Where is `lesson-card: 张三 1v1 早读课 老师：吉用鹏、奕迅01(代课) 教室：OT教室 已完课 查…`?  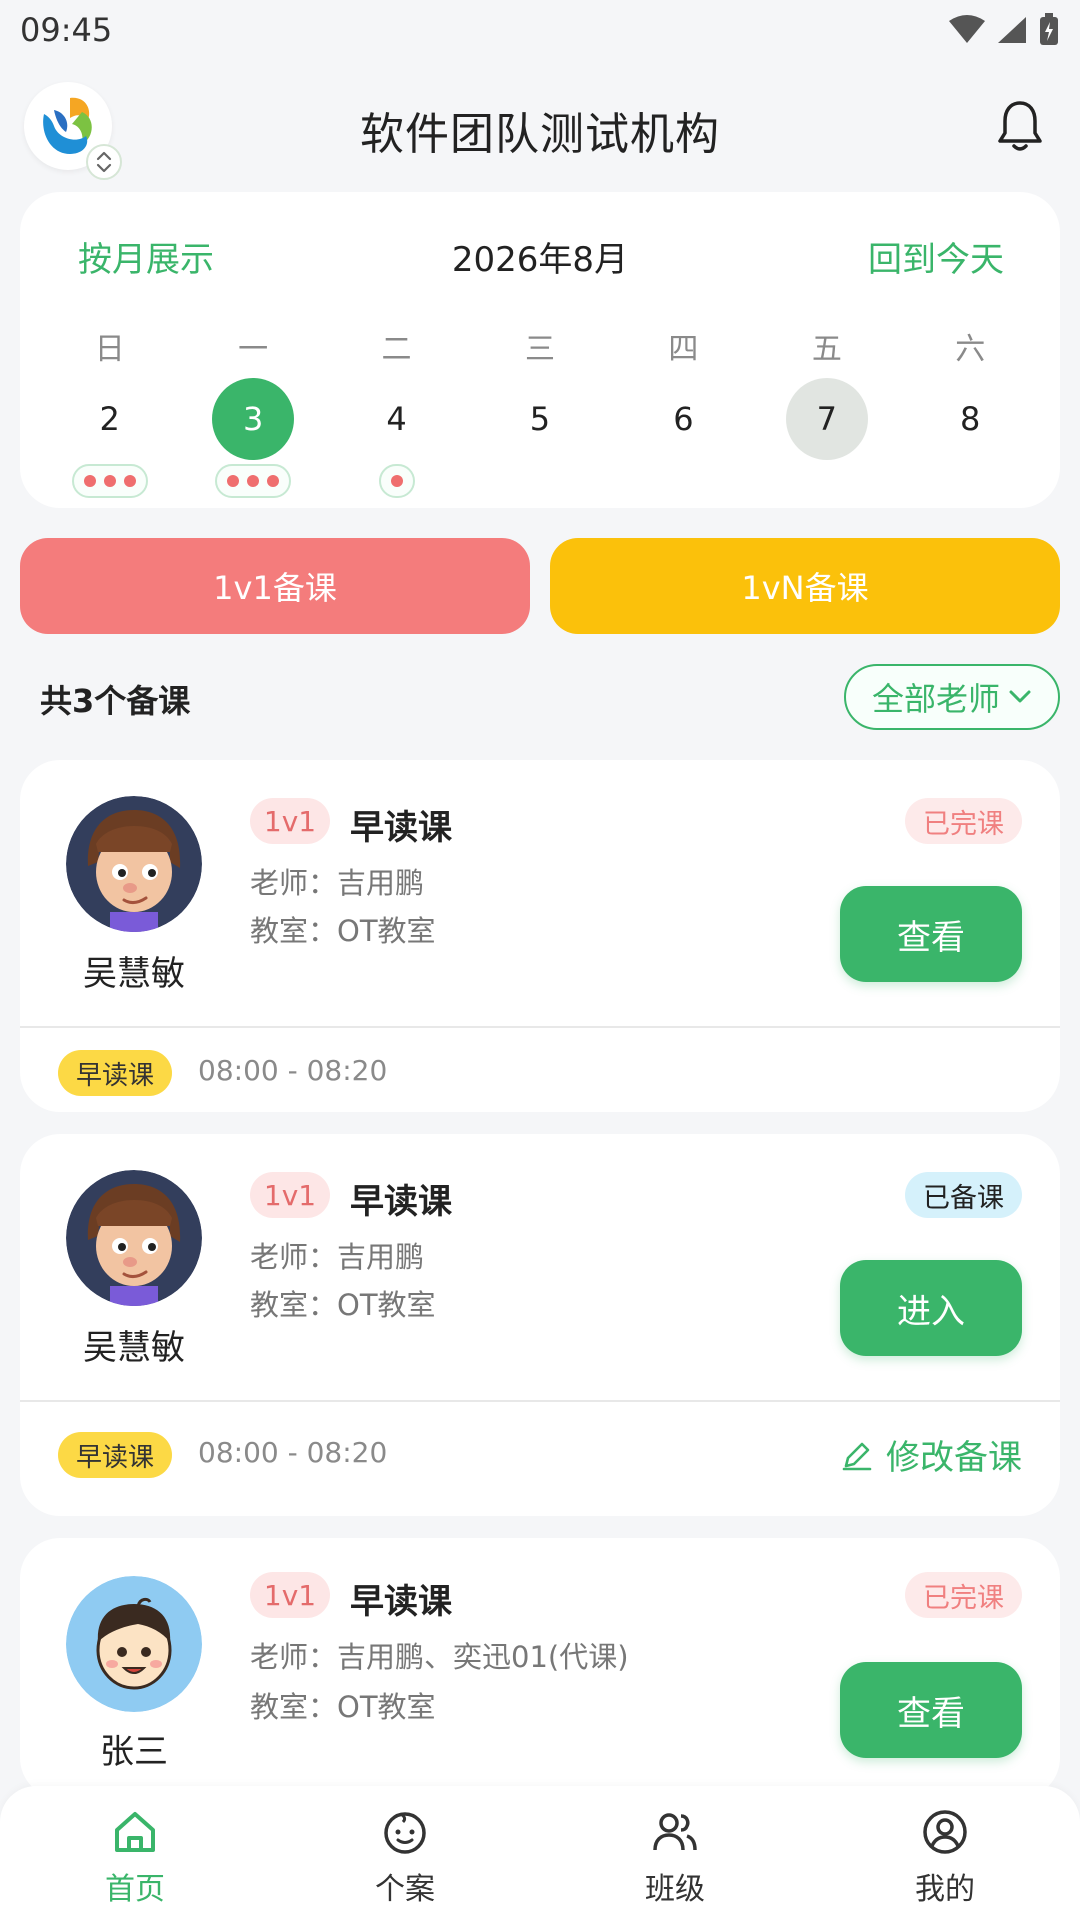
lesson-card: 张三 1v1 早读课 老师：吉用鹏、奕迅01(代课) 教室：OT教室 已完课 查… is located at coordinates (540, 1668).